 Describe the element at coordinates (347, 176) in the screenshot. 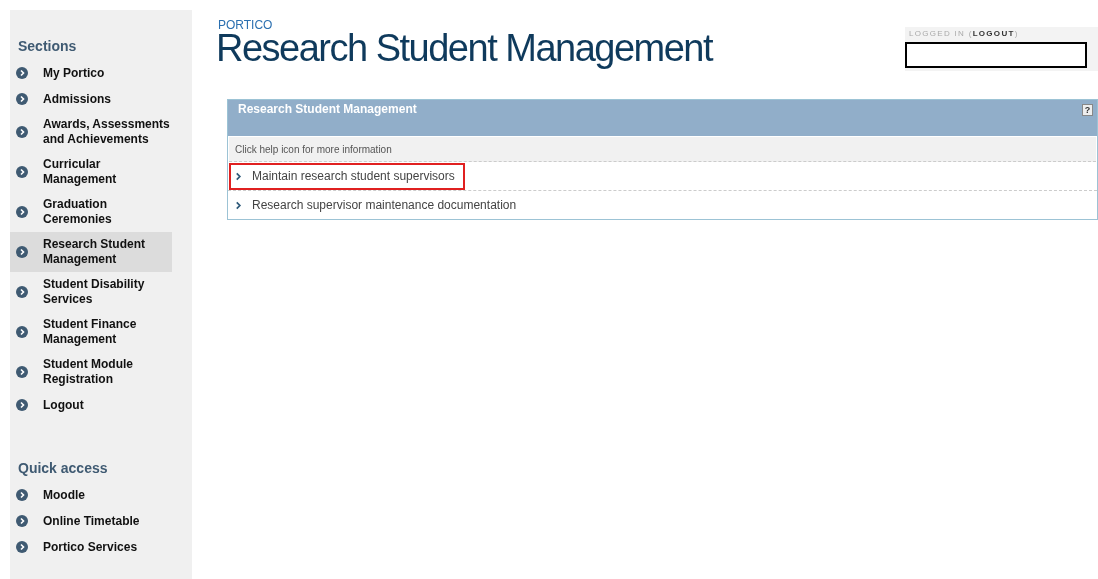

I see `panel-link: Maintain research student supervisors` at that location.